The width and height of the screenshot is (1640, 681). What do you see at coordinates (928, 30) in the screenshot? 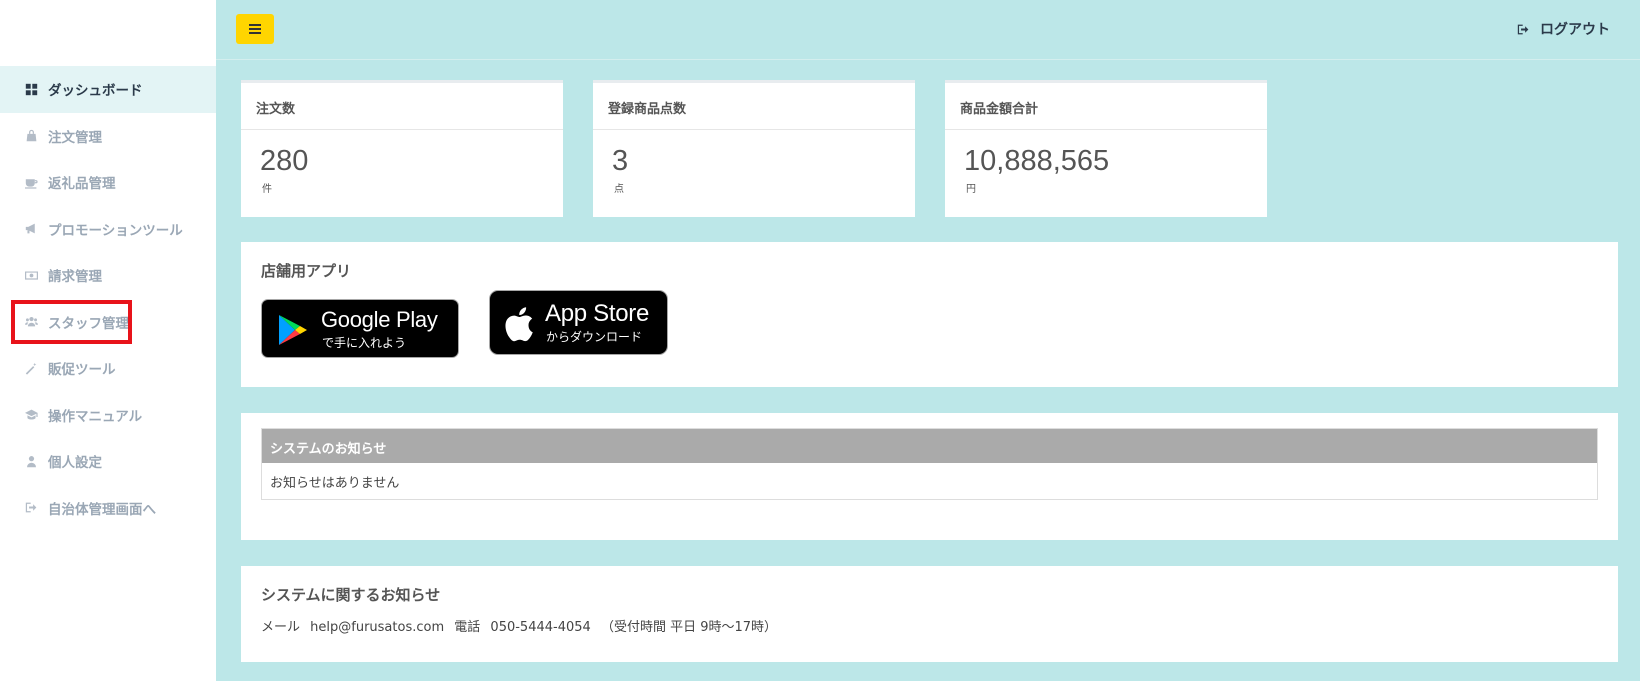
I see `top-bar: ログアウト` at bounding box center [928, 30].